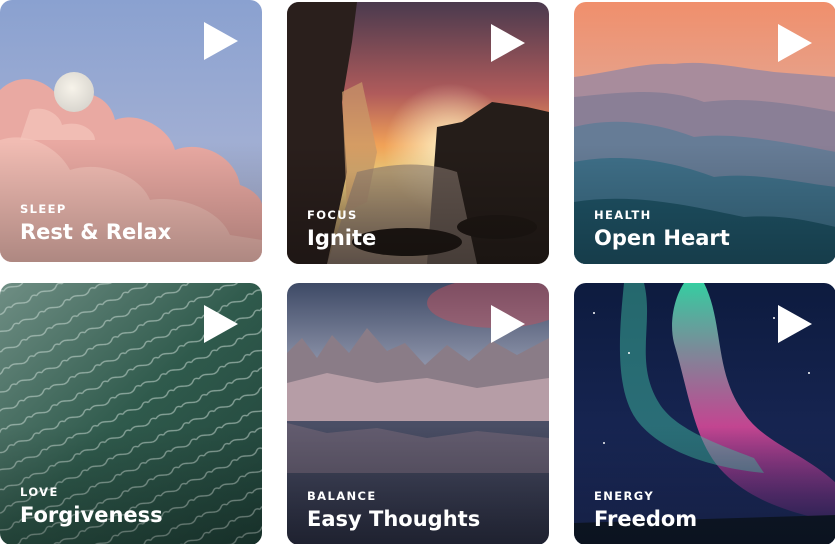  Describe the element at coordinates (39, 492) in the screenshot. I see `card-category: LOVE` at that location.